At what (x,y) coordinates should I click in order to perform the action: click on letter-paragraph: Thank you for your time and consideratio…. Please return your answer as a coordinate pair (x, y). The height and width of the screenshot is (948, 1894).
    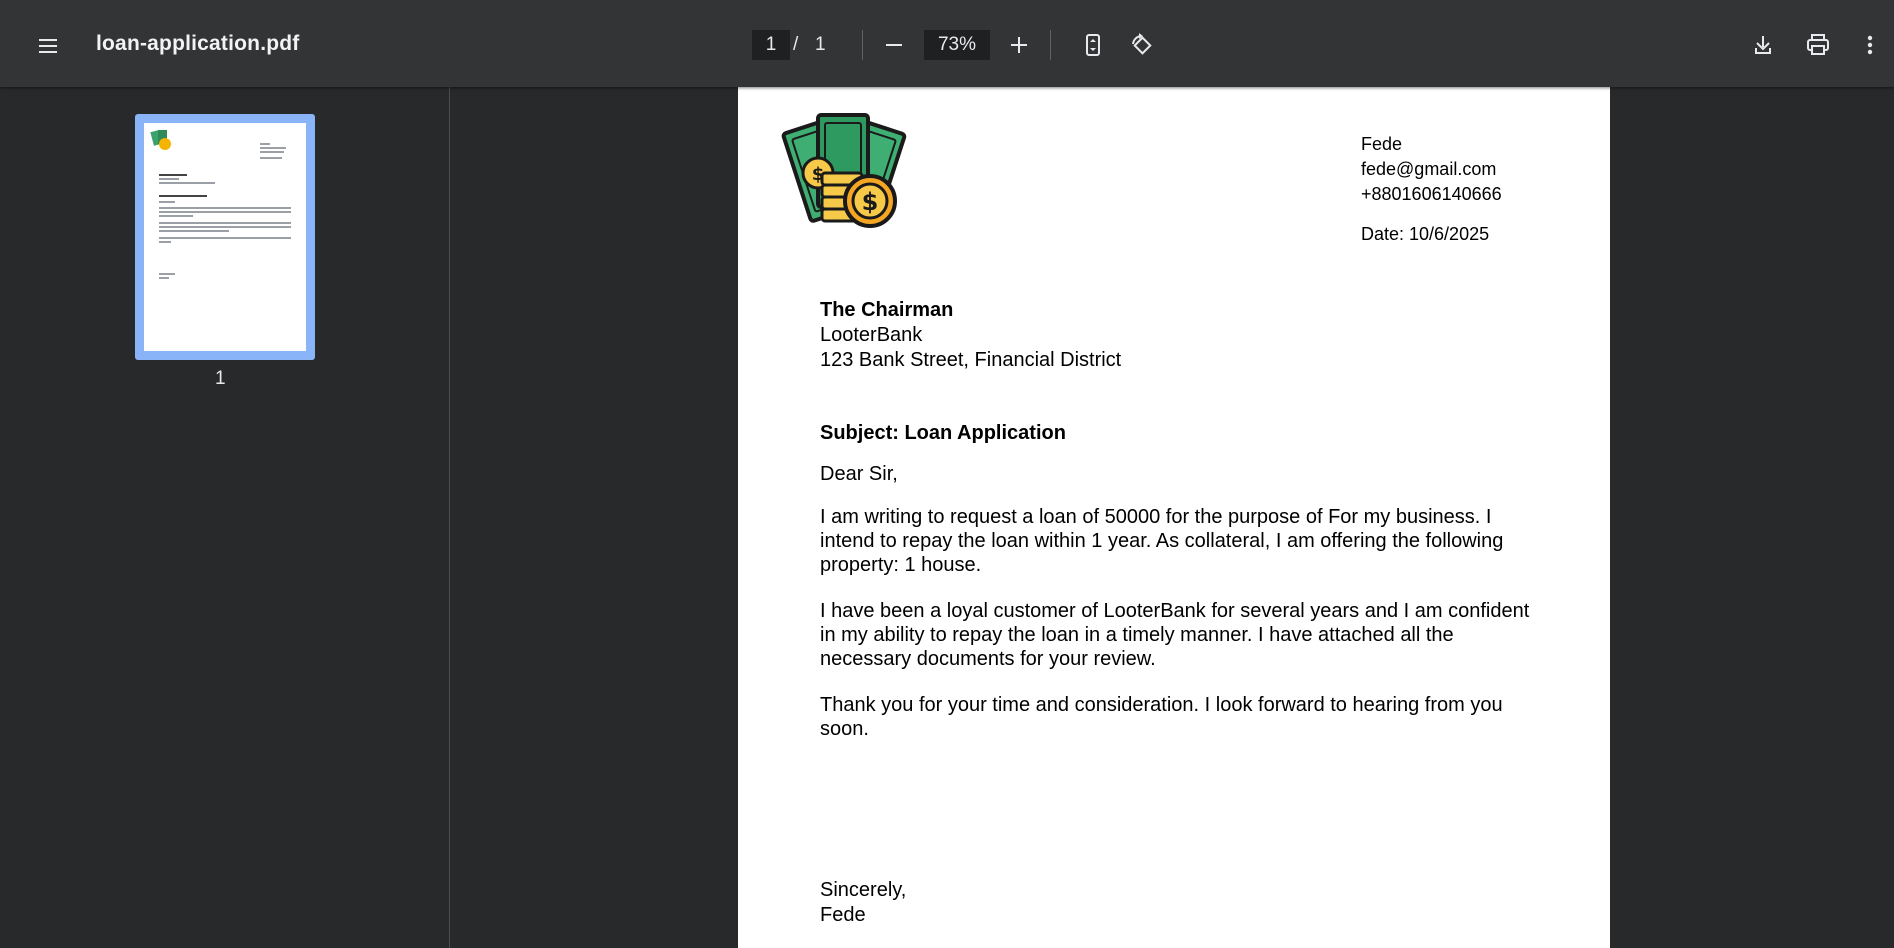
    Looking at the image, I should click on (1161, 717).